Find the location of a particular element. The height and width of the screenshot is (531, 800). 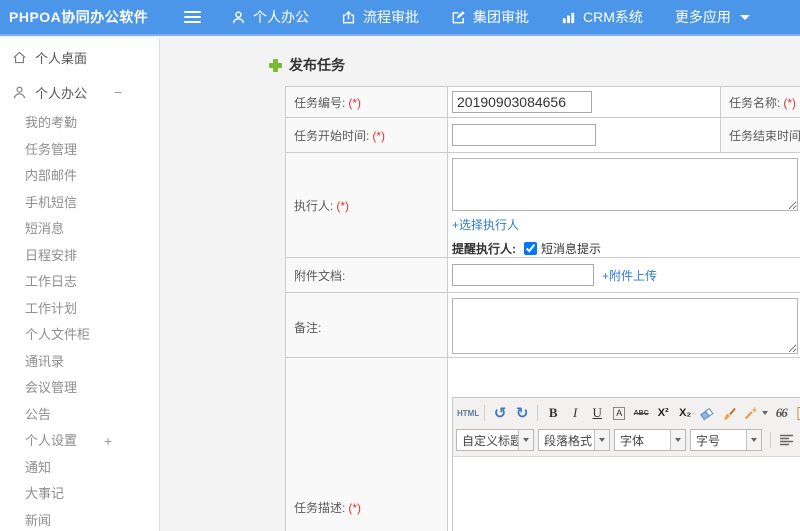

paste-from-word-icon: T is located at coordinates (796, 413).